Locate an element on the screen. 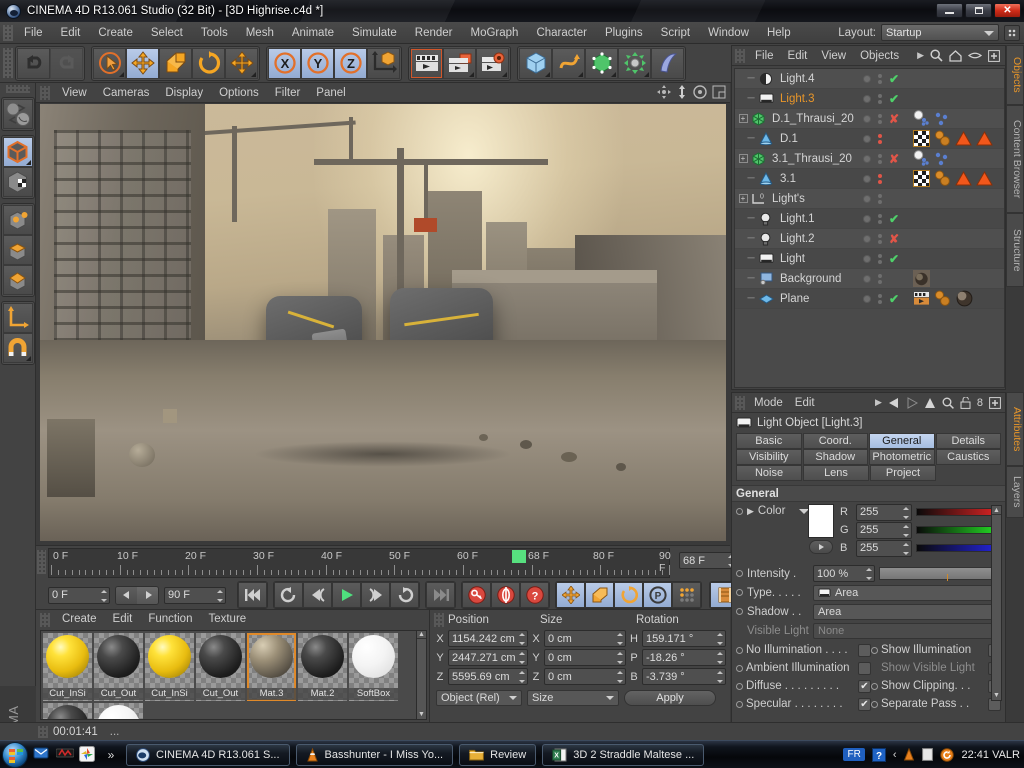 The image size is (1024, 768). attr-menu-mode: Mode is located at coordinates (768, 403).